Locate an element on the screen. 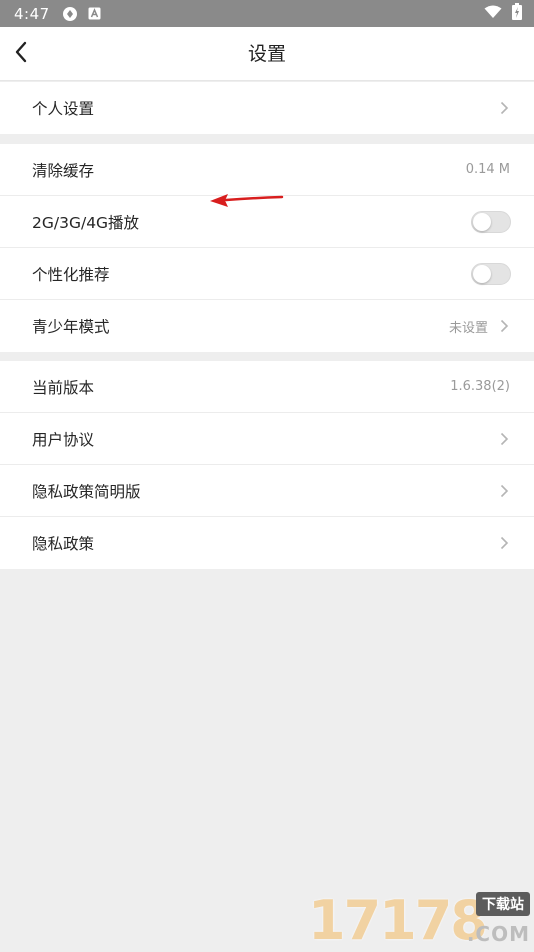 This screenshot has height=952, width=534. cache-size-value: 0.14 M is located at coordinates (488, 169).